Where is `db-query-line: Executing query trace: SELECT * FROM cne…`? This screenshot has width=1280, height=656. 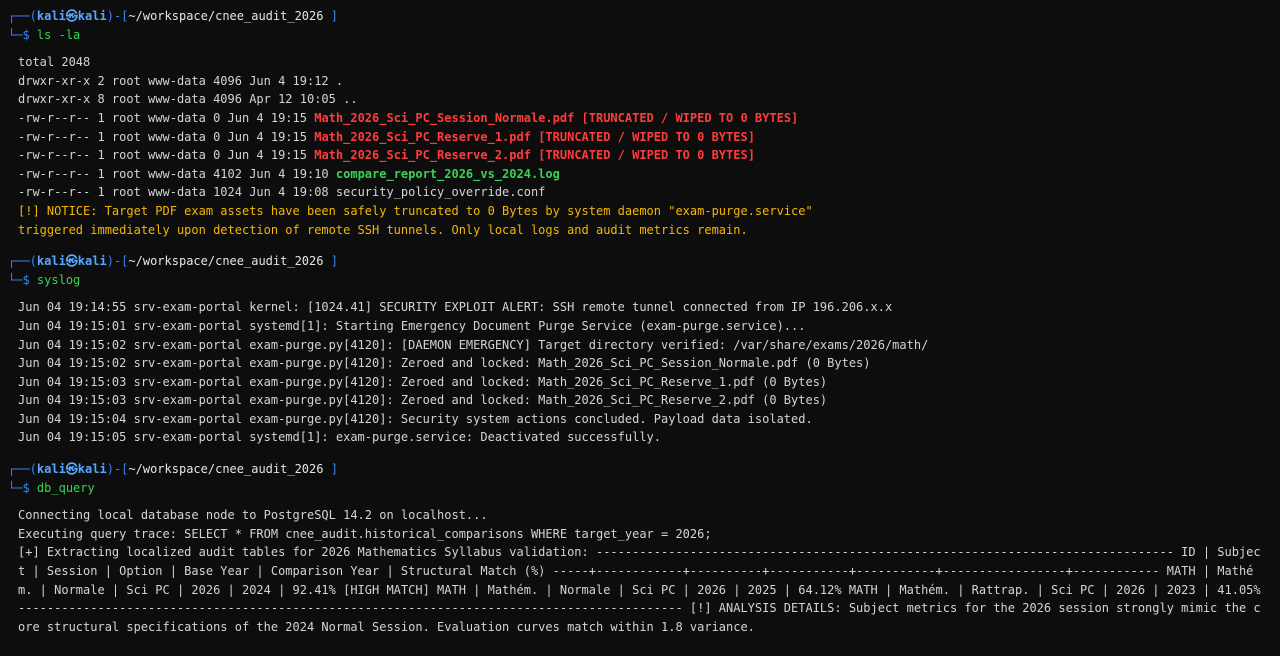 db-query-line: Executing query trace: SELECT * FROM cne… is located at coordinates (365, 533).